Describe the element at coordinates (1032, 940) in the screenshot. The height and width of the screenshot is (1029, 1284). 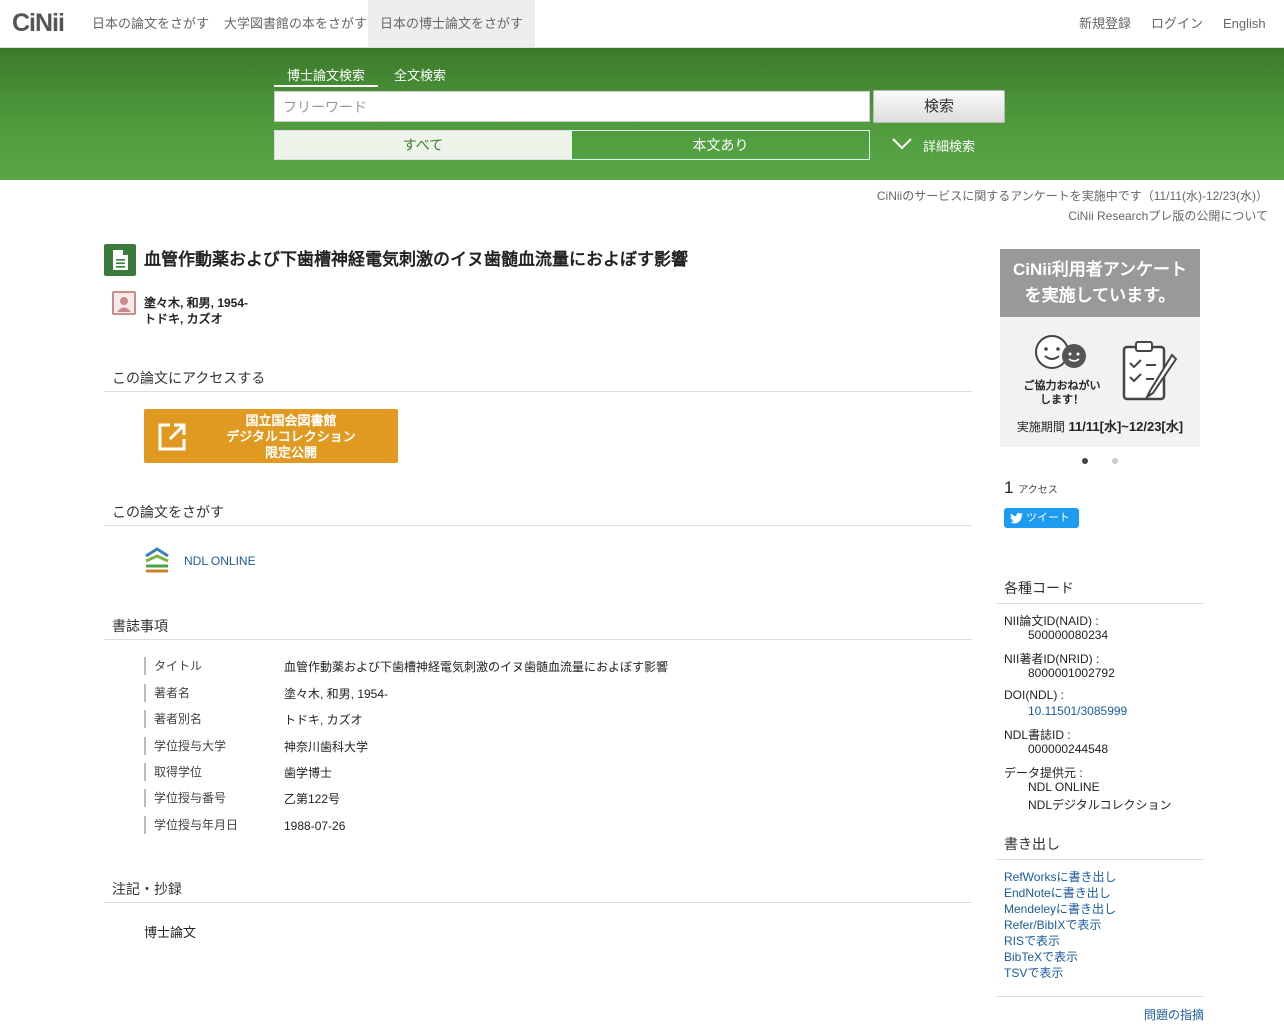
I see `export-ris-link: RISで表示` at that location.